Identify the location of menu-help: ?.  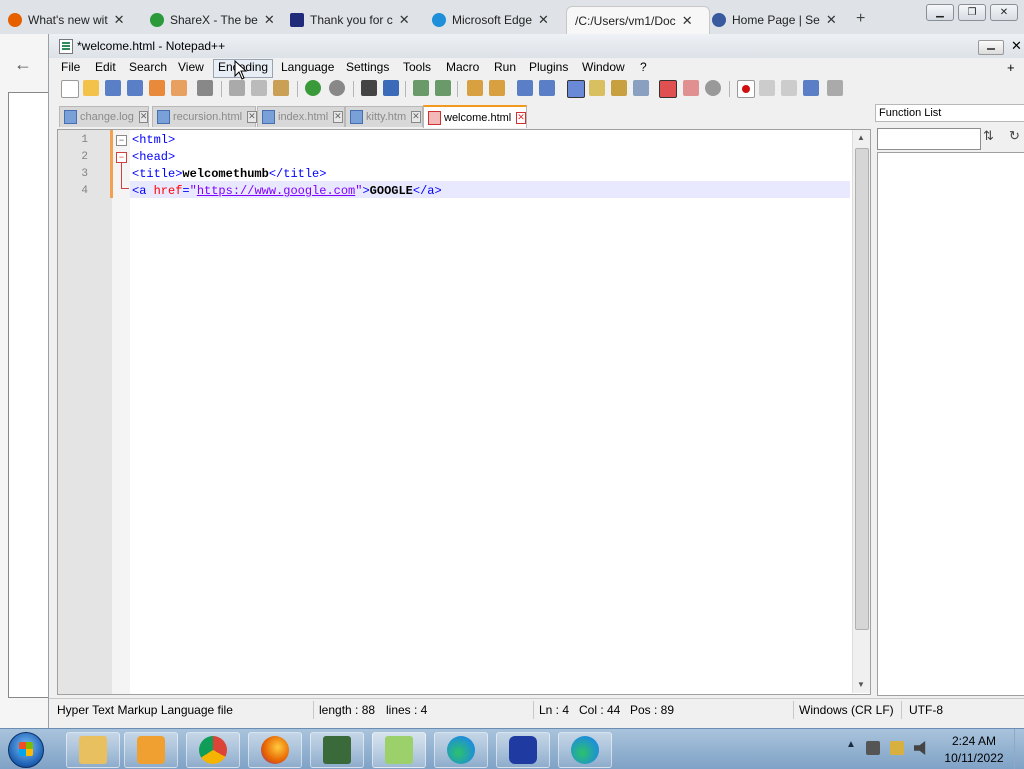
(643, 67).